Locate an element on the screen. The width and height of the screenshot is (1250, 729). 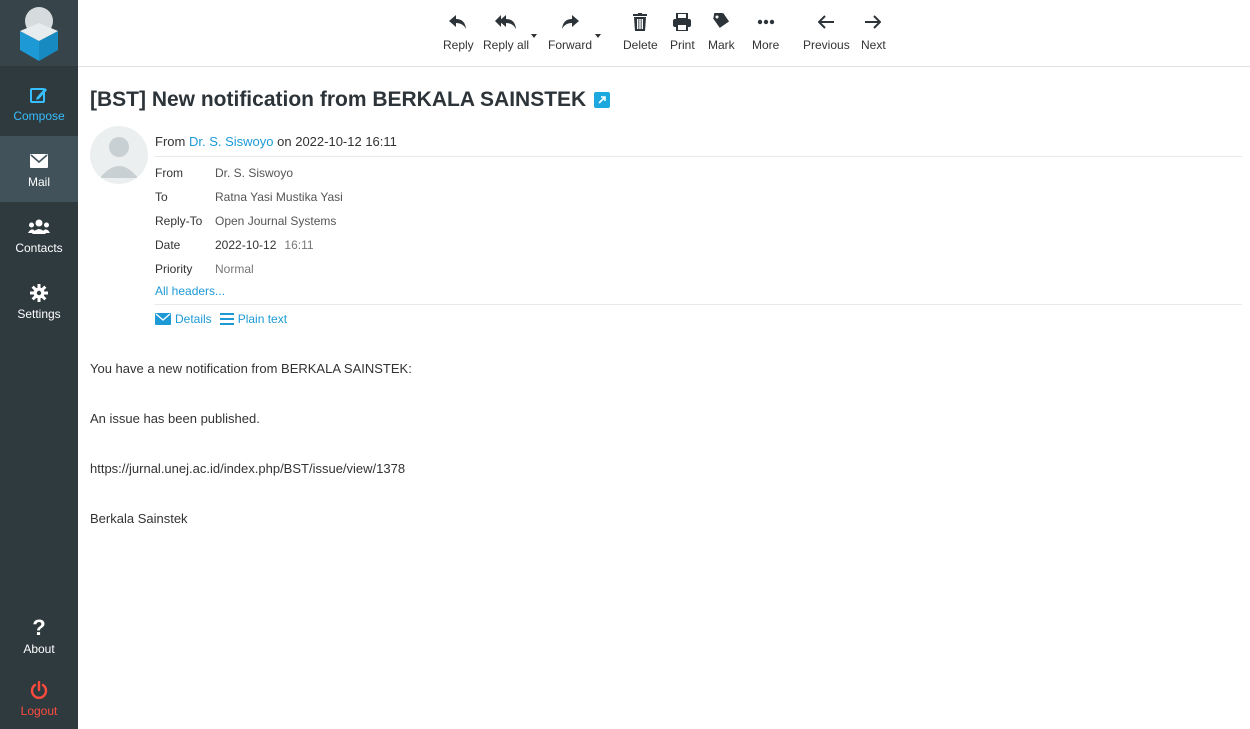
header-date-row: Date 2022-10-12 16:11 is located at coordinates (234, 245).